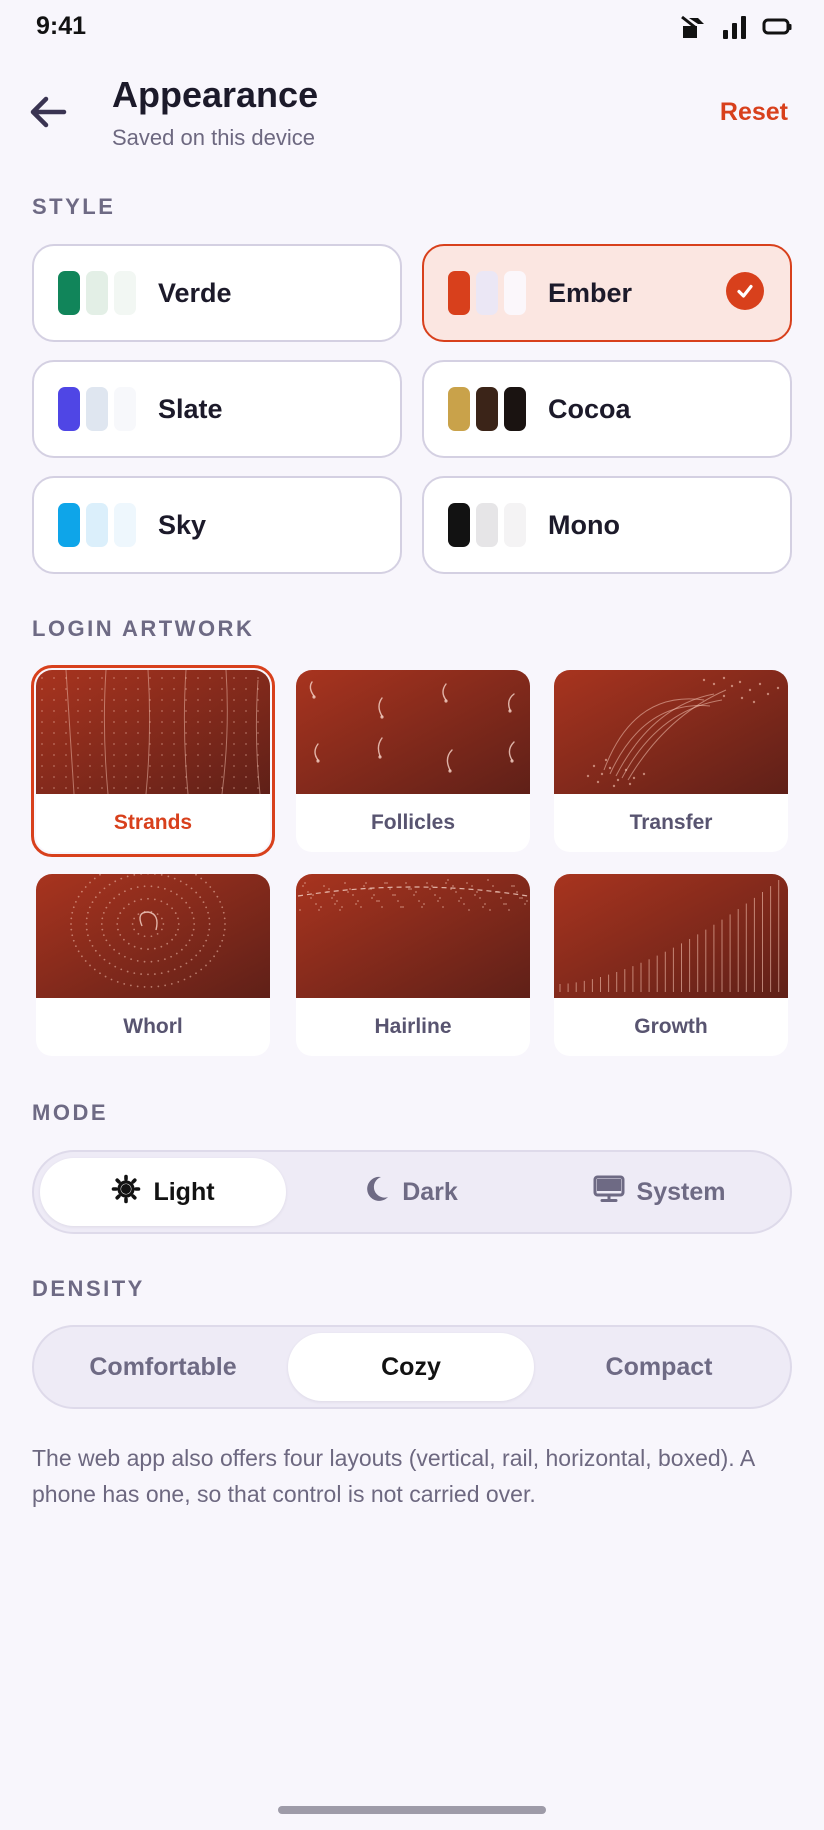  Describe the element at coordinates (413, 732) in the screenshot. I see `follicles-artwork` at that location.